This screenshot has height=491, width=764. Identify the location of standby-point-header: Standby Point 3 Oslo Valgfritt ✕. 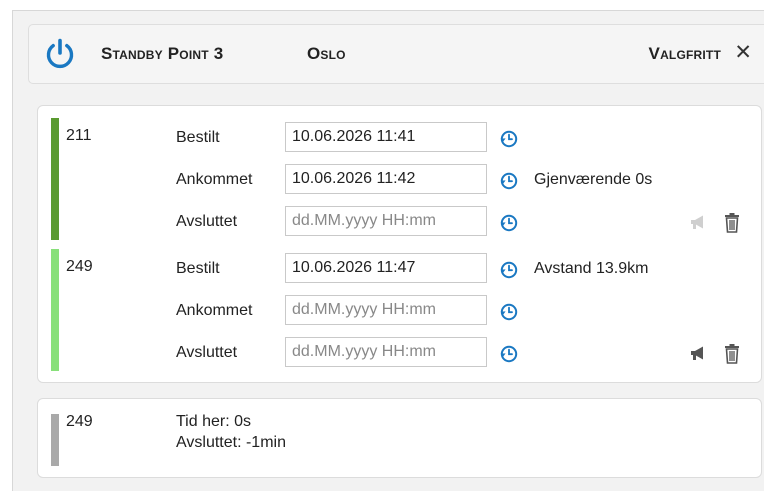
(396, 54).